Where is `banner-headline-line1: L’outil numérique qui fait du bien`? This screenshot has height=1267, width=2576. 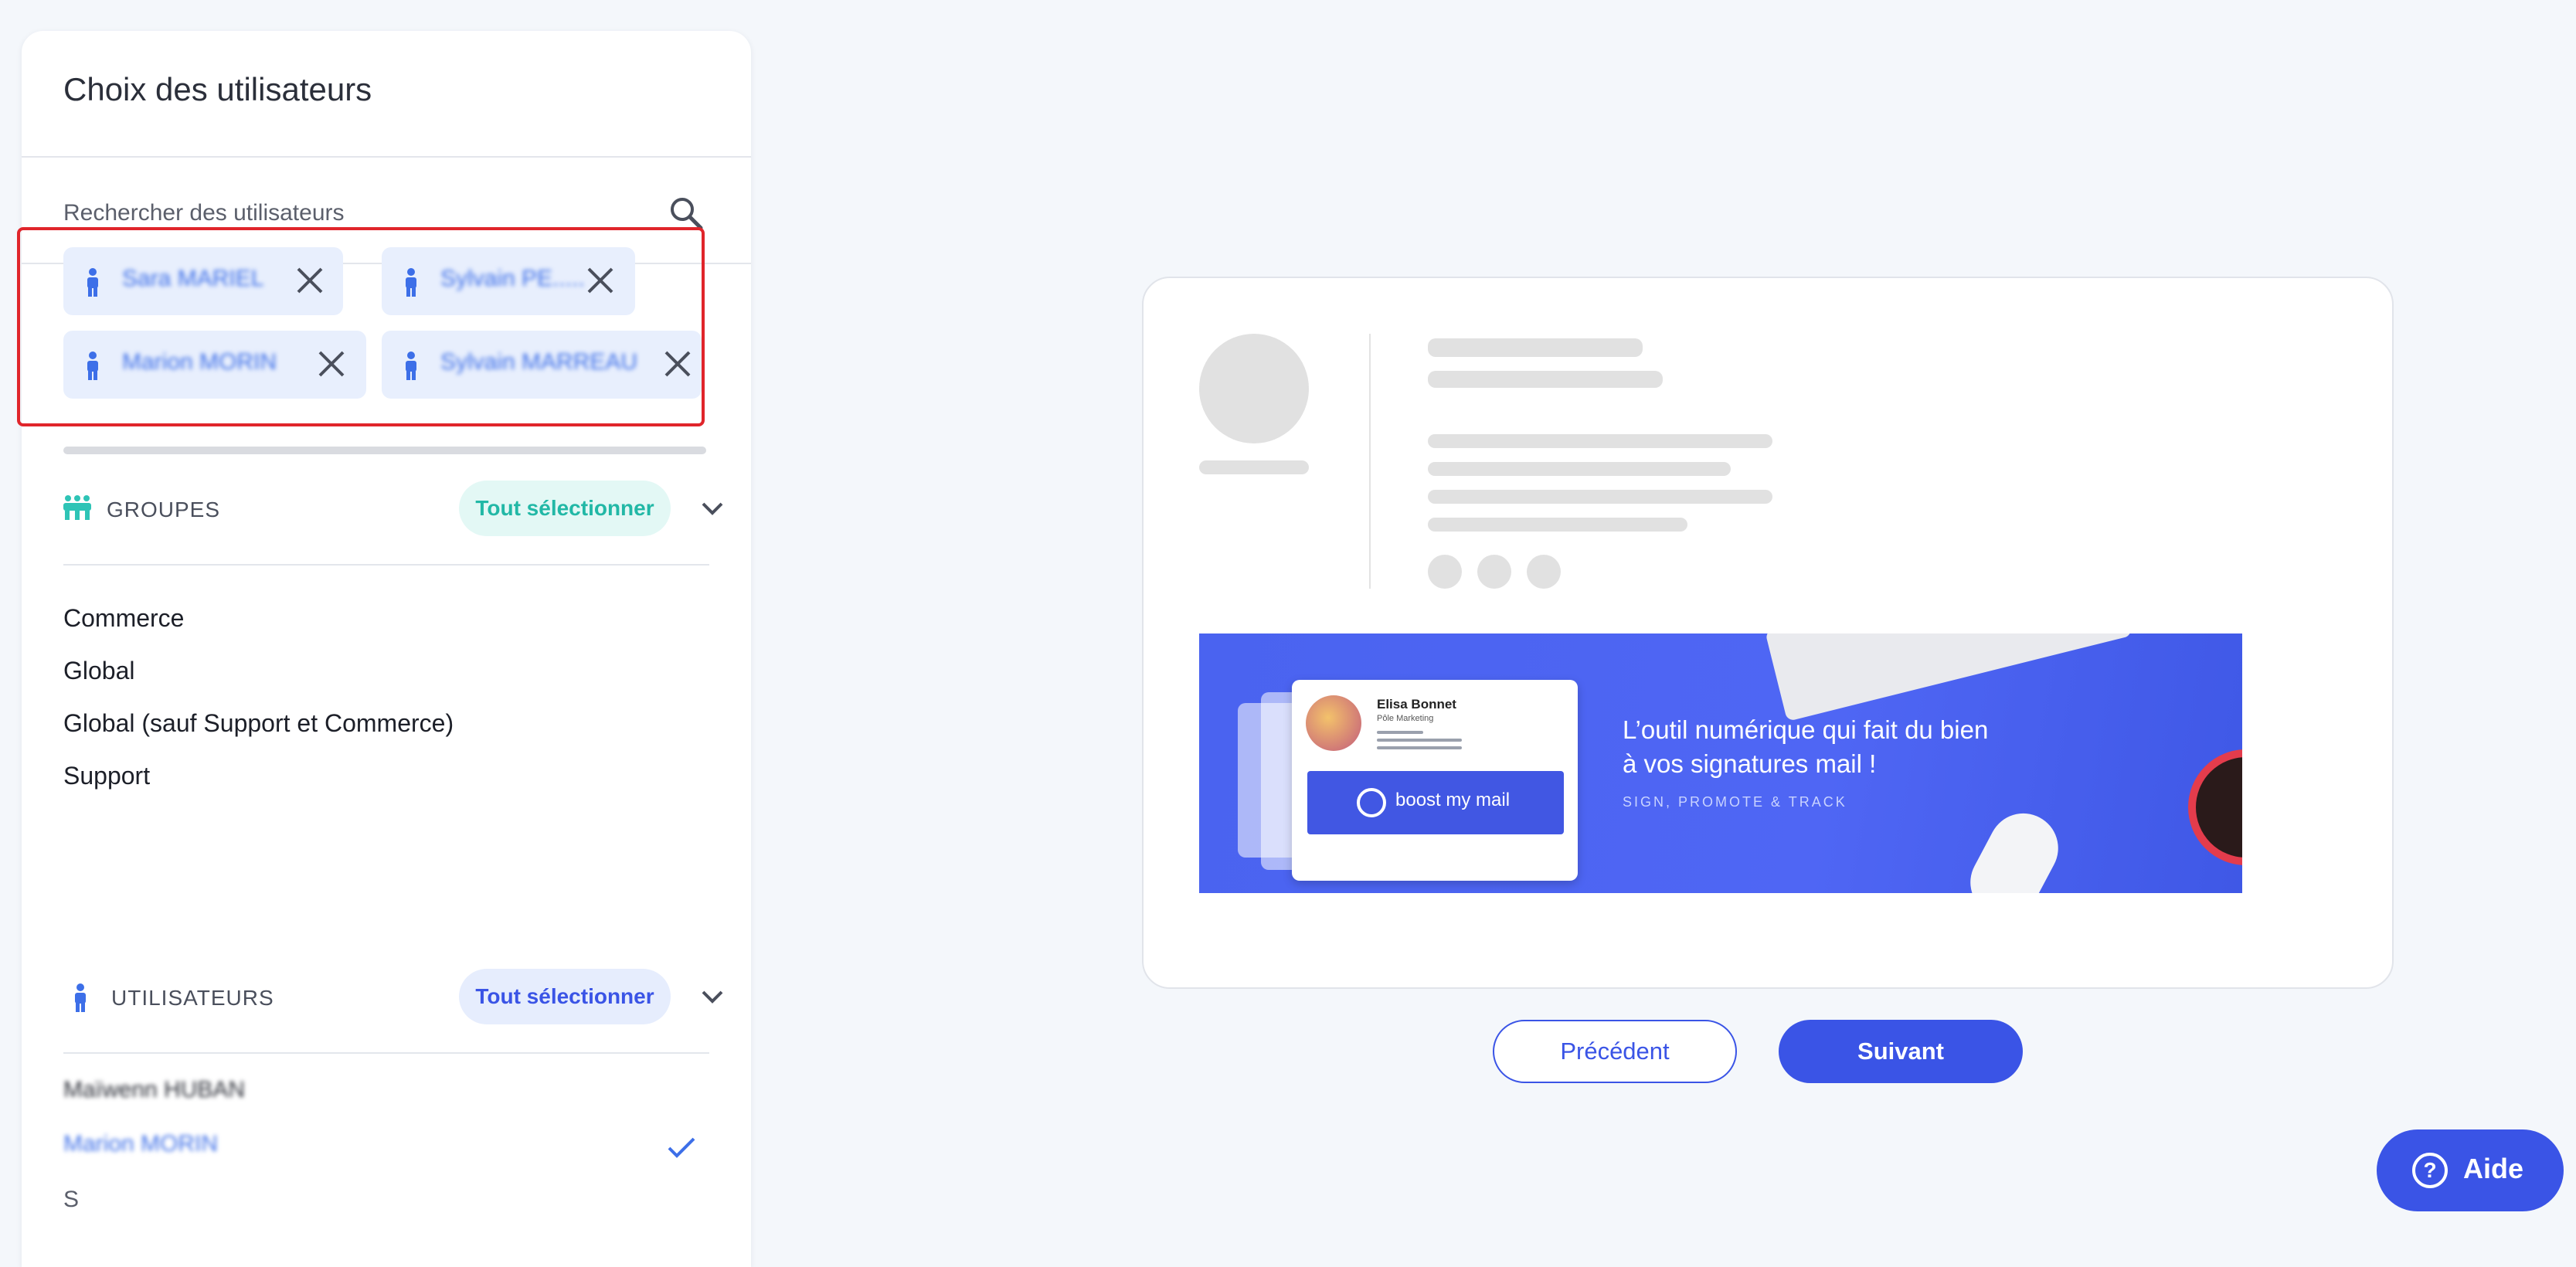 banner-headline-line1: L’outil numérique qui fait du bien is located at coordinates (1806, 729).